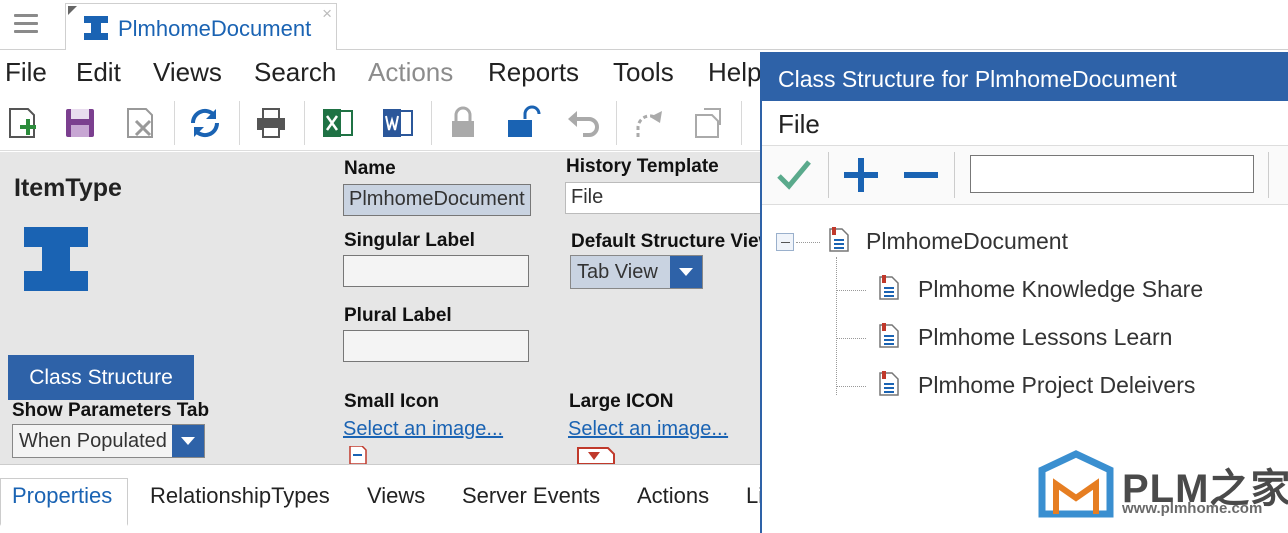 This screenshot has height=533, width=1288. I want to click on history-template-label: History Template, so click(642, 166).